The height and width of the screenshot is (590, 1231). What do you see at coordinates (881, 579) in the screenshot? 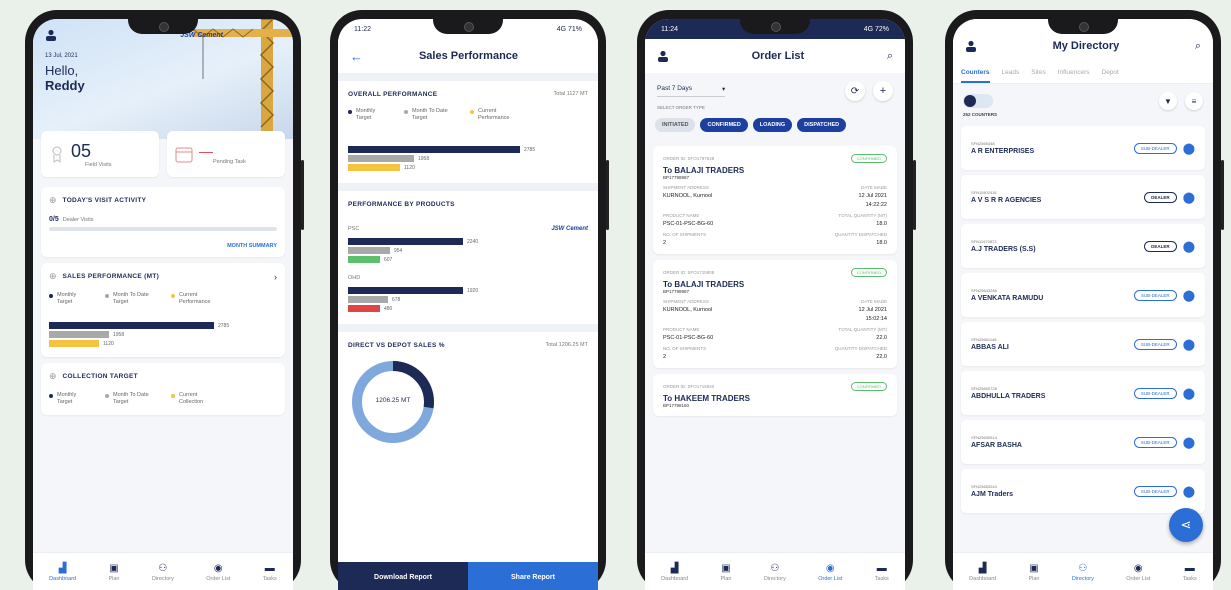
I see `nav-label: Tasks` at bounding box center [881, 579].